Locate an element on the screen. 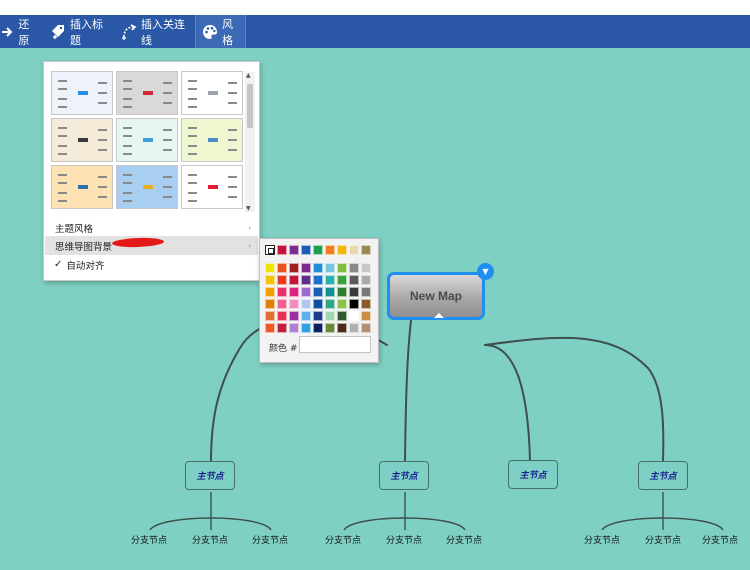  main-topic-4: 主节点 is located at coordinates (663, 475).